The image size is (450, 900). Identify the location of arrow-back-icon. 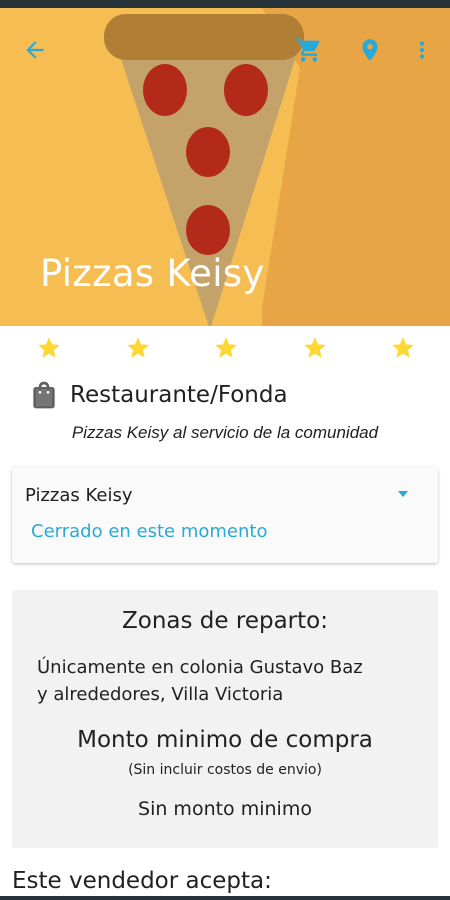
(35, 50).